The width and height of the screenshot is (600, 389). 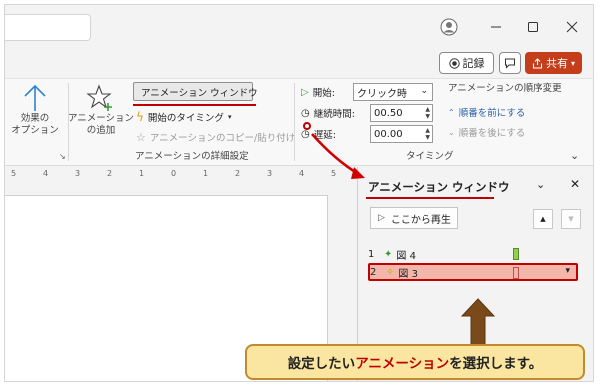 I want to click on callout-text-highlight: アニメーション, so click(x=402, y=364).